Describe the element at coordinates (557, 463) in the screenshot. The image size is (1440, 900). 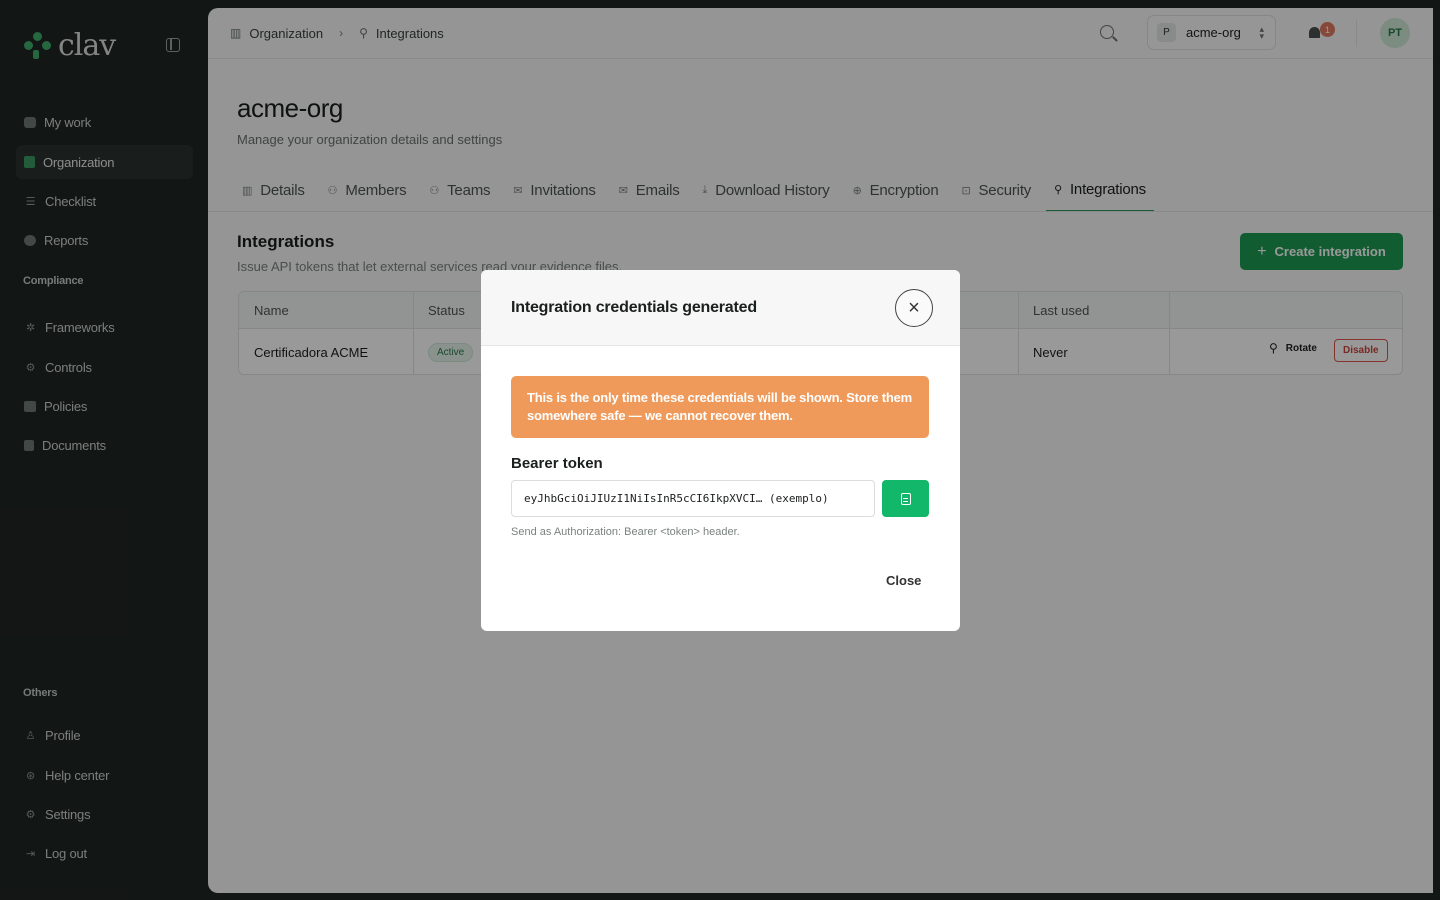
I see `token-label: Bearer token` at that location.